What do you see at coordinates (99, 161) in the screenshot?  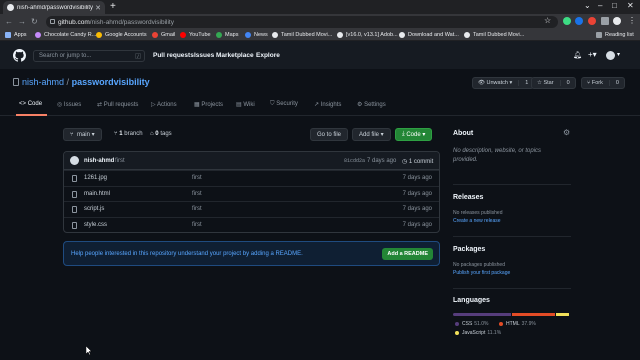 I see `commit-author: nish-ahmd` at bounding box center [99, 161].